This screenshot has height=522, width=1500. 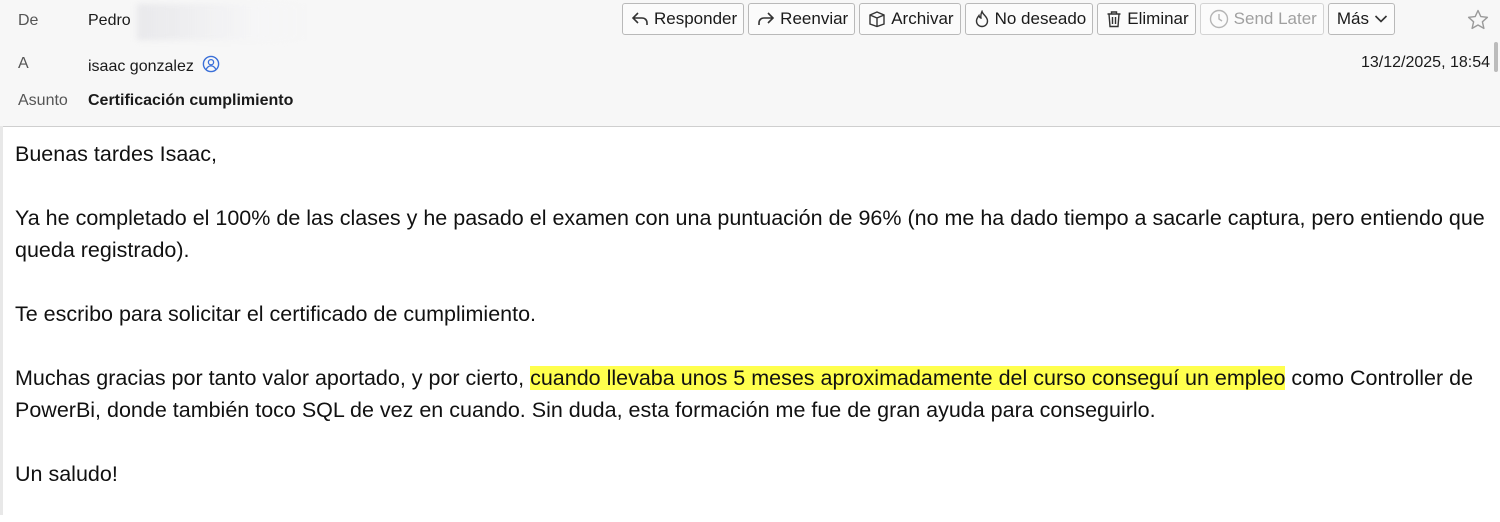 What do you see at coordinates (1496, 57) in the screenshot?
I see `scrollbar` at bounding box center [1496, 57].